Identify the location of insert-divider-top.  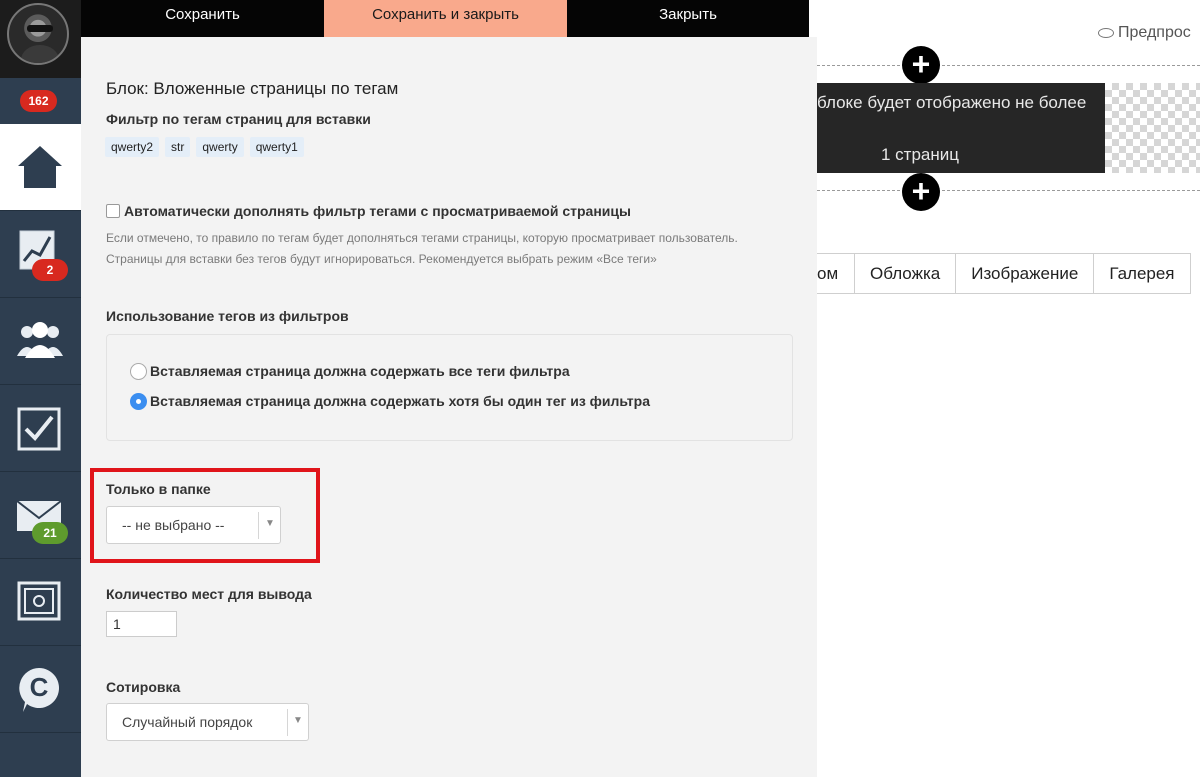
(1008, 65).